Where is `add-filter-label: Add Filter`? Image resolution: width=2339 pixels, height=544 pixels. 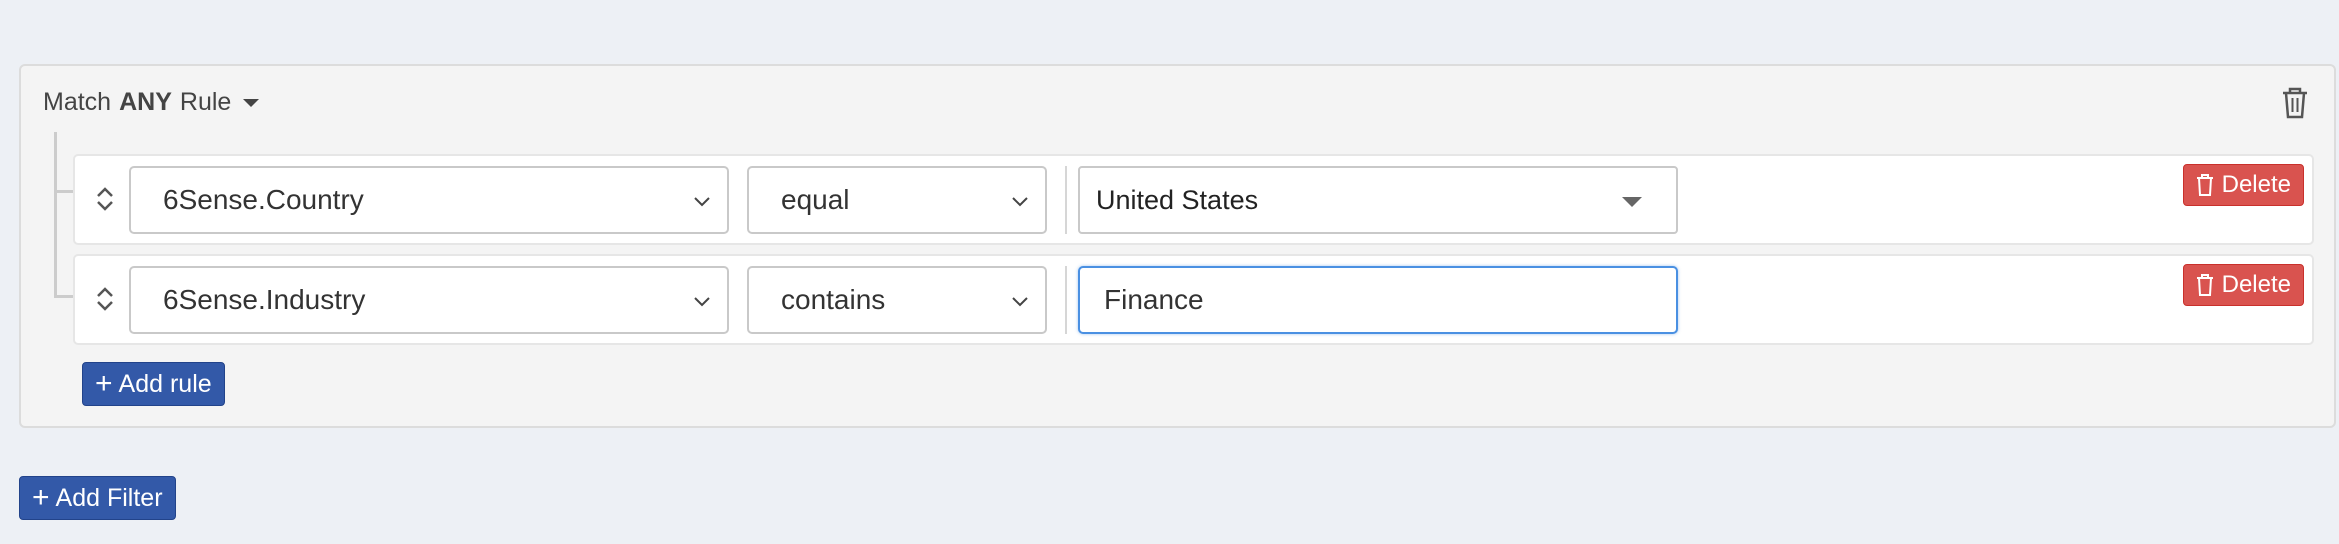 add-filter-label: Add Filter is located at coordinates (109, 497).